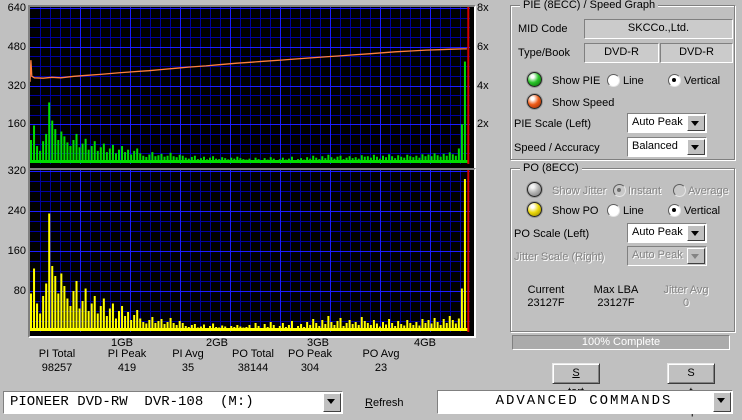 This screenshot has height=420, width=742. Describe the element at coordinates (645, 191) in the screenshot. I see `jitter-instant-label: Instant` at that location.